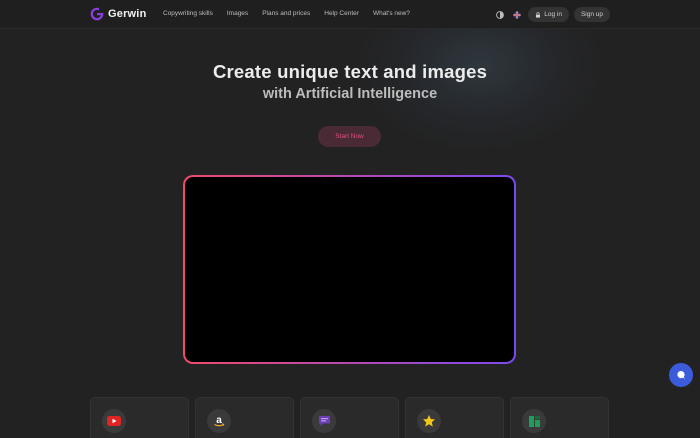  What do you see at coordinates (237, 13) in the screenshot?
I see `nav-link-images: Images` at bounding box center [237, 13].